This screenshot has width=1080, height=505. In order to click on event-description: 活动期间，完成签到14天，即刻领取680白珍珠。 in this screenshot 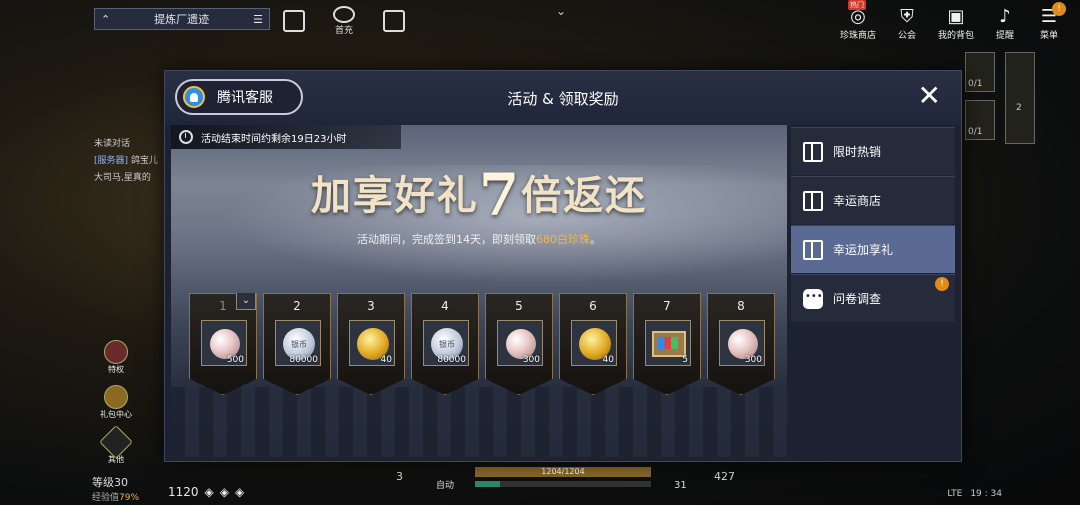, I will do `click(479, 239)`.